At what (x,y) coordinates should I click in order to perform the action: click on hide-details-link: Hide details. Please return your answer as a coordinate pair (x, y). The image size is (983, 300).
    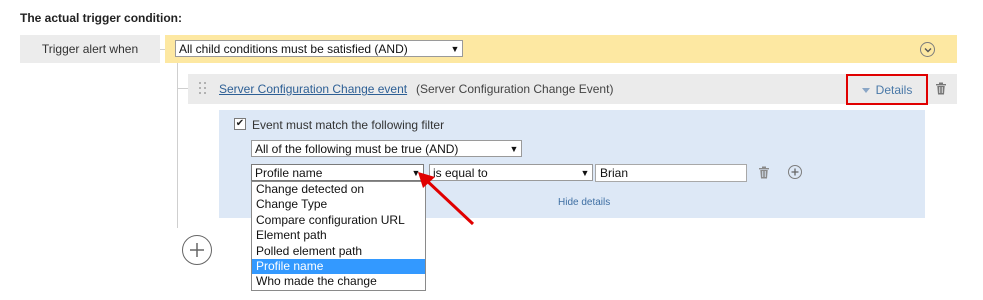
    Looking at the image, I should click on (584, 202).